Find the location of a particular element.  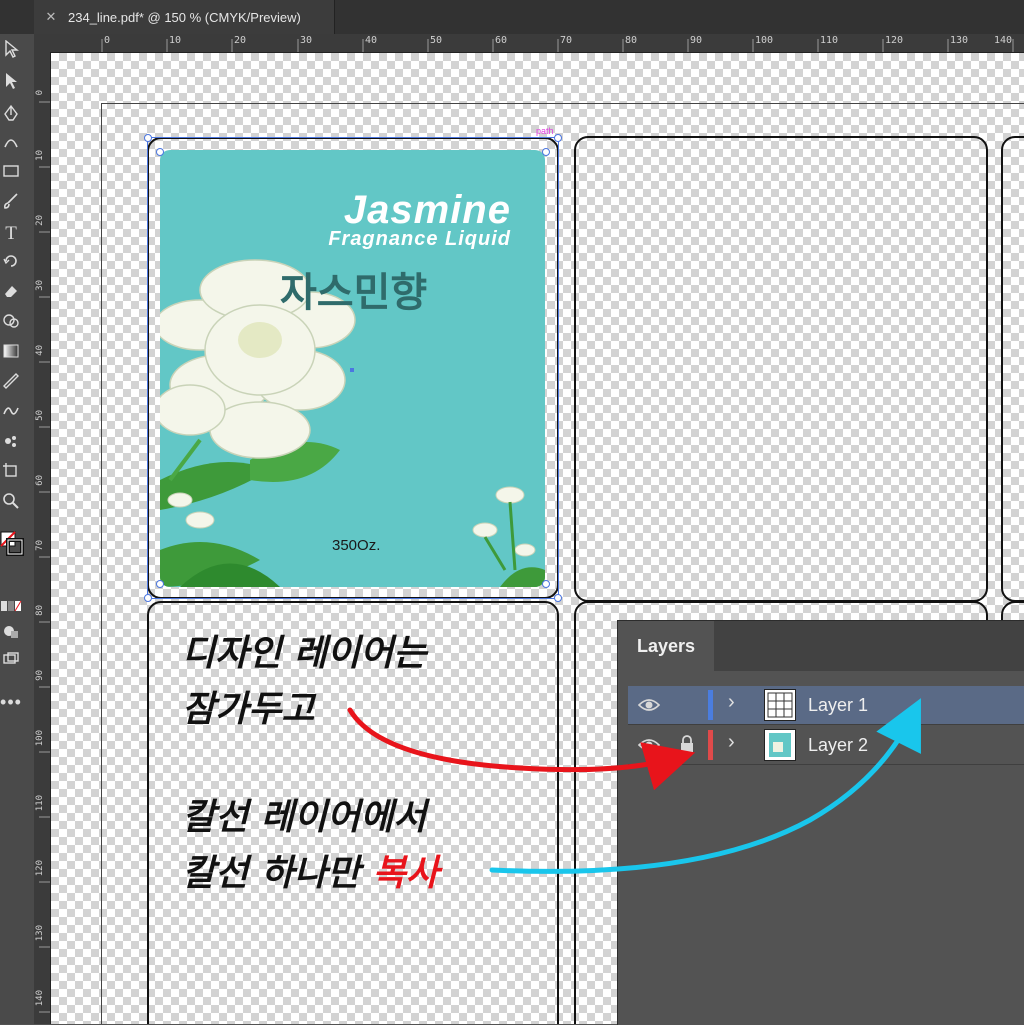

pen-icon is located at coordinates (11, 116).